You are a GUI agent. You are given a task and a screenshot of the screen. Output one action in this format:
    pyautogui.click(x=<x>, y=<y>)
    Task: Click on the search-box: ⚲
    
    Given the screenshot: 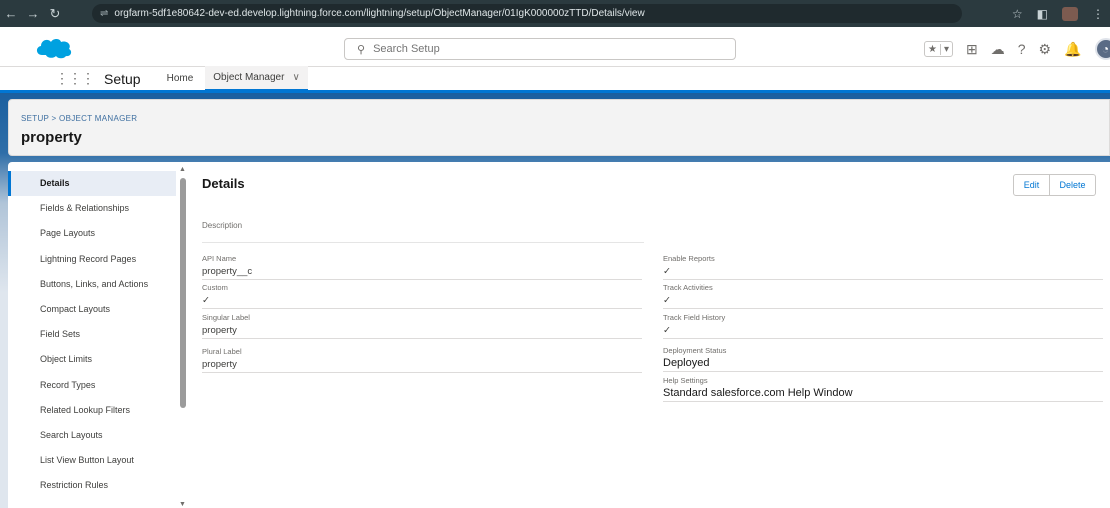 What is the action you would take?
    pyautogui.click(x=540, y=49)
    